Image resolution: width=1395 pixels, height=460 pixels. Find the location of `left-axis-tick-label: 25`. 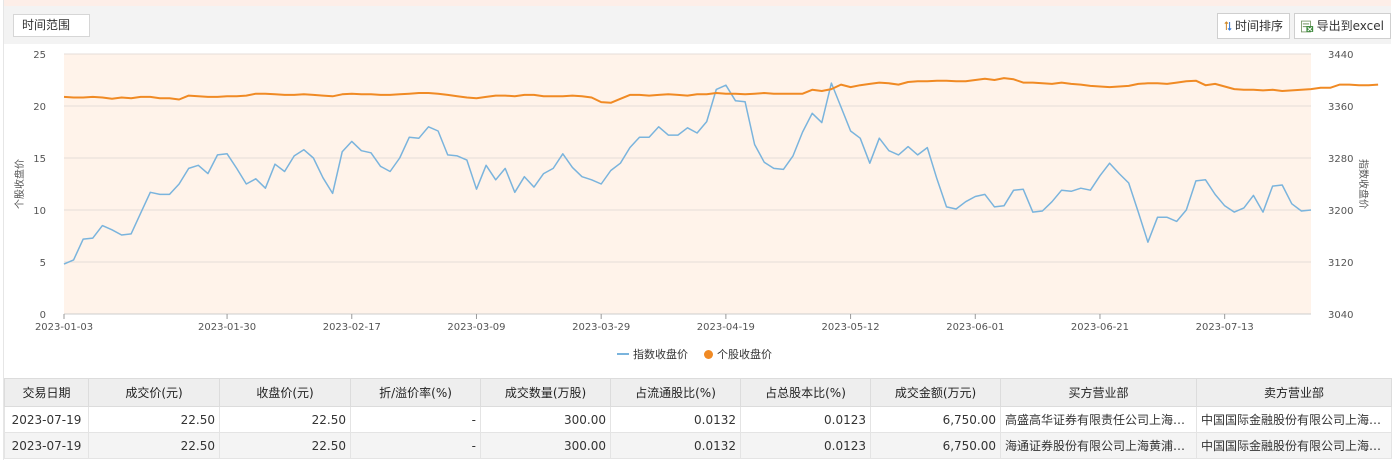

left-axis-tick-label: 25 is located at coordinates (39, 55).